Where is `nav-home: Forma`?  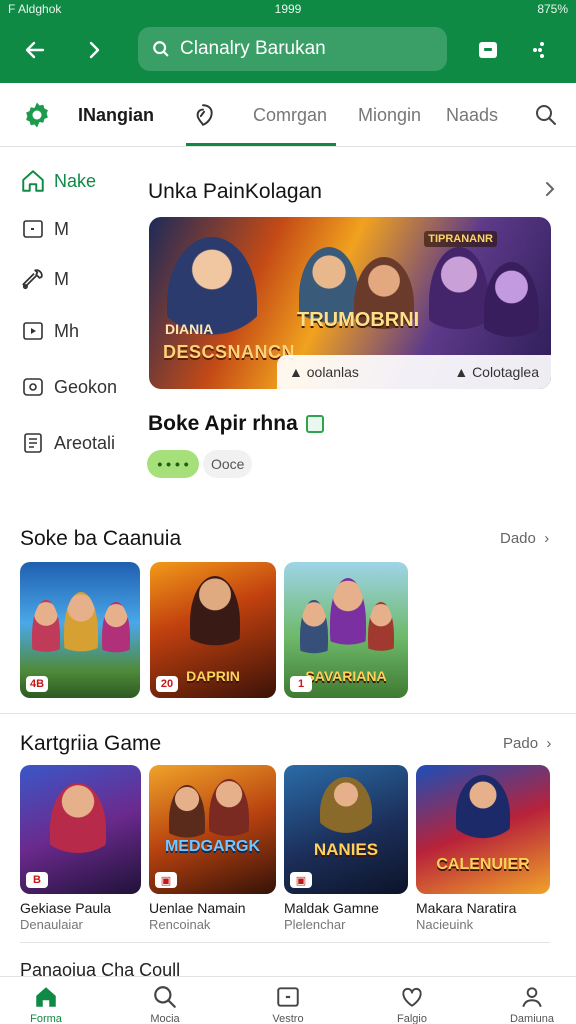
nav-home: Forma is located at coordinates (47, 1000).